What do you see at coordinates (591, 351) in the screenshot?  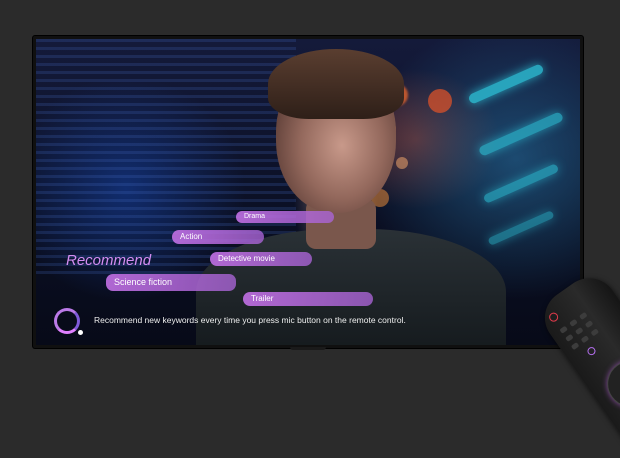 I see `mic-button-icon` at bounding box center [591, 351].